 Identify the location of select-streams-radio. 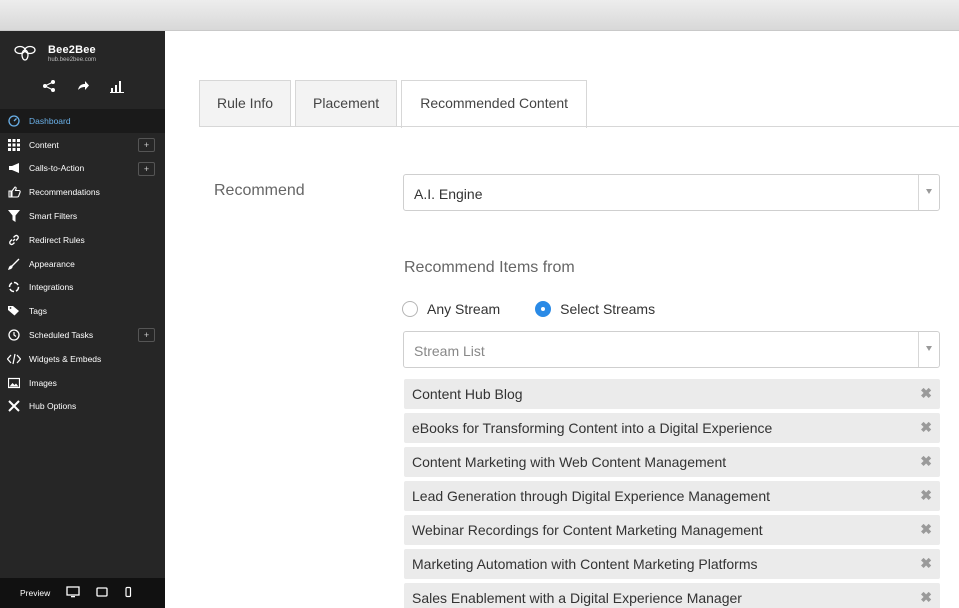
(543, 309).